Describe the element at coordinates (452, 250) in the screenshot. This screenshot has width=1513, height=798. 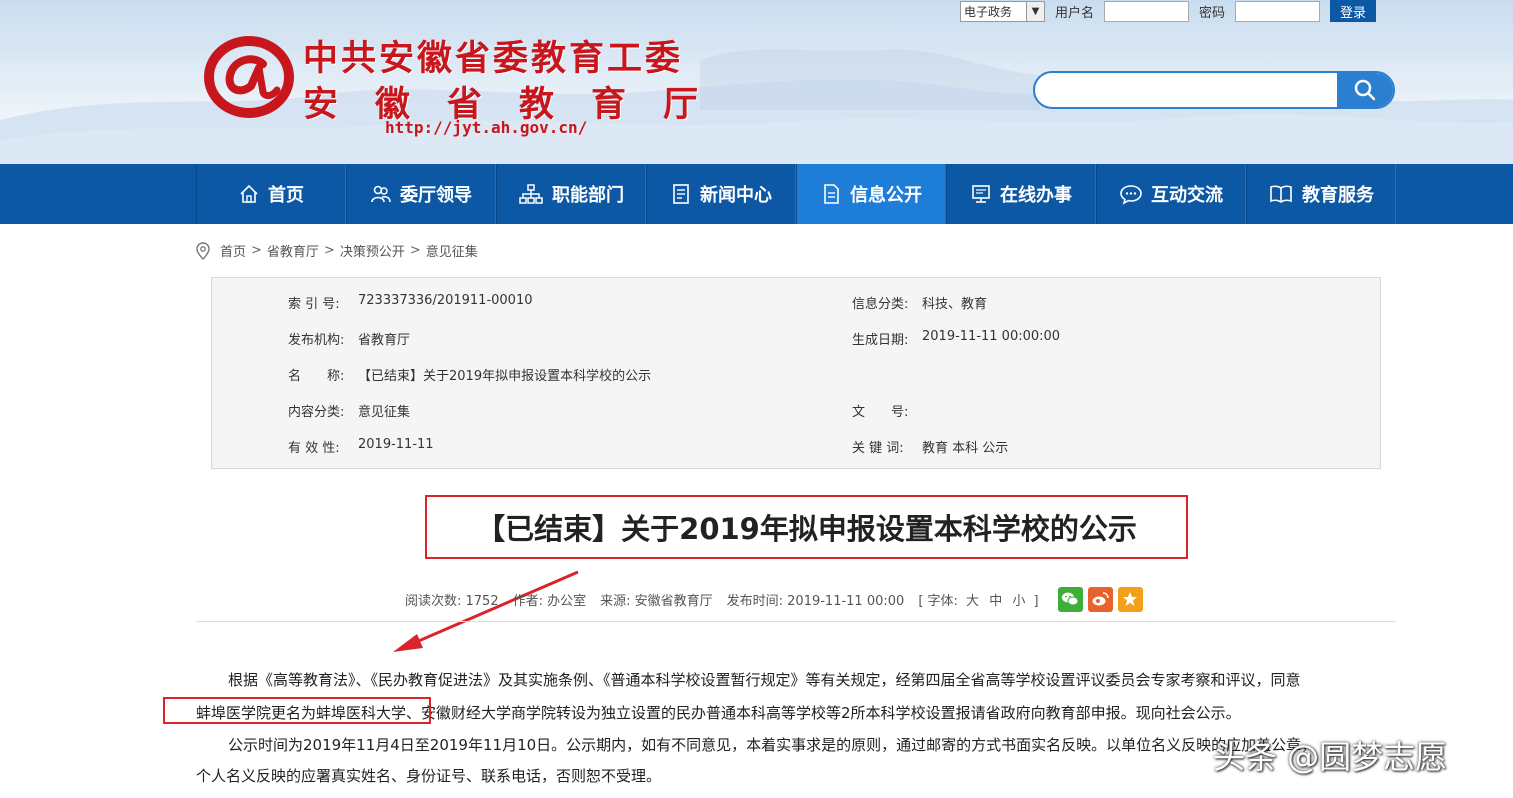
I see `breadcrumb-opinion-collection: 意见征集` at that location.